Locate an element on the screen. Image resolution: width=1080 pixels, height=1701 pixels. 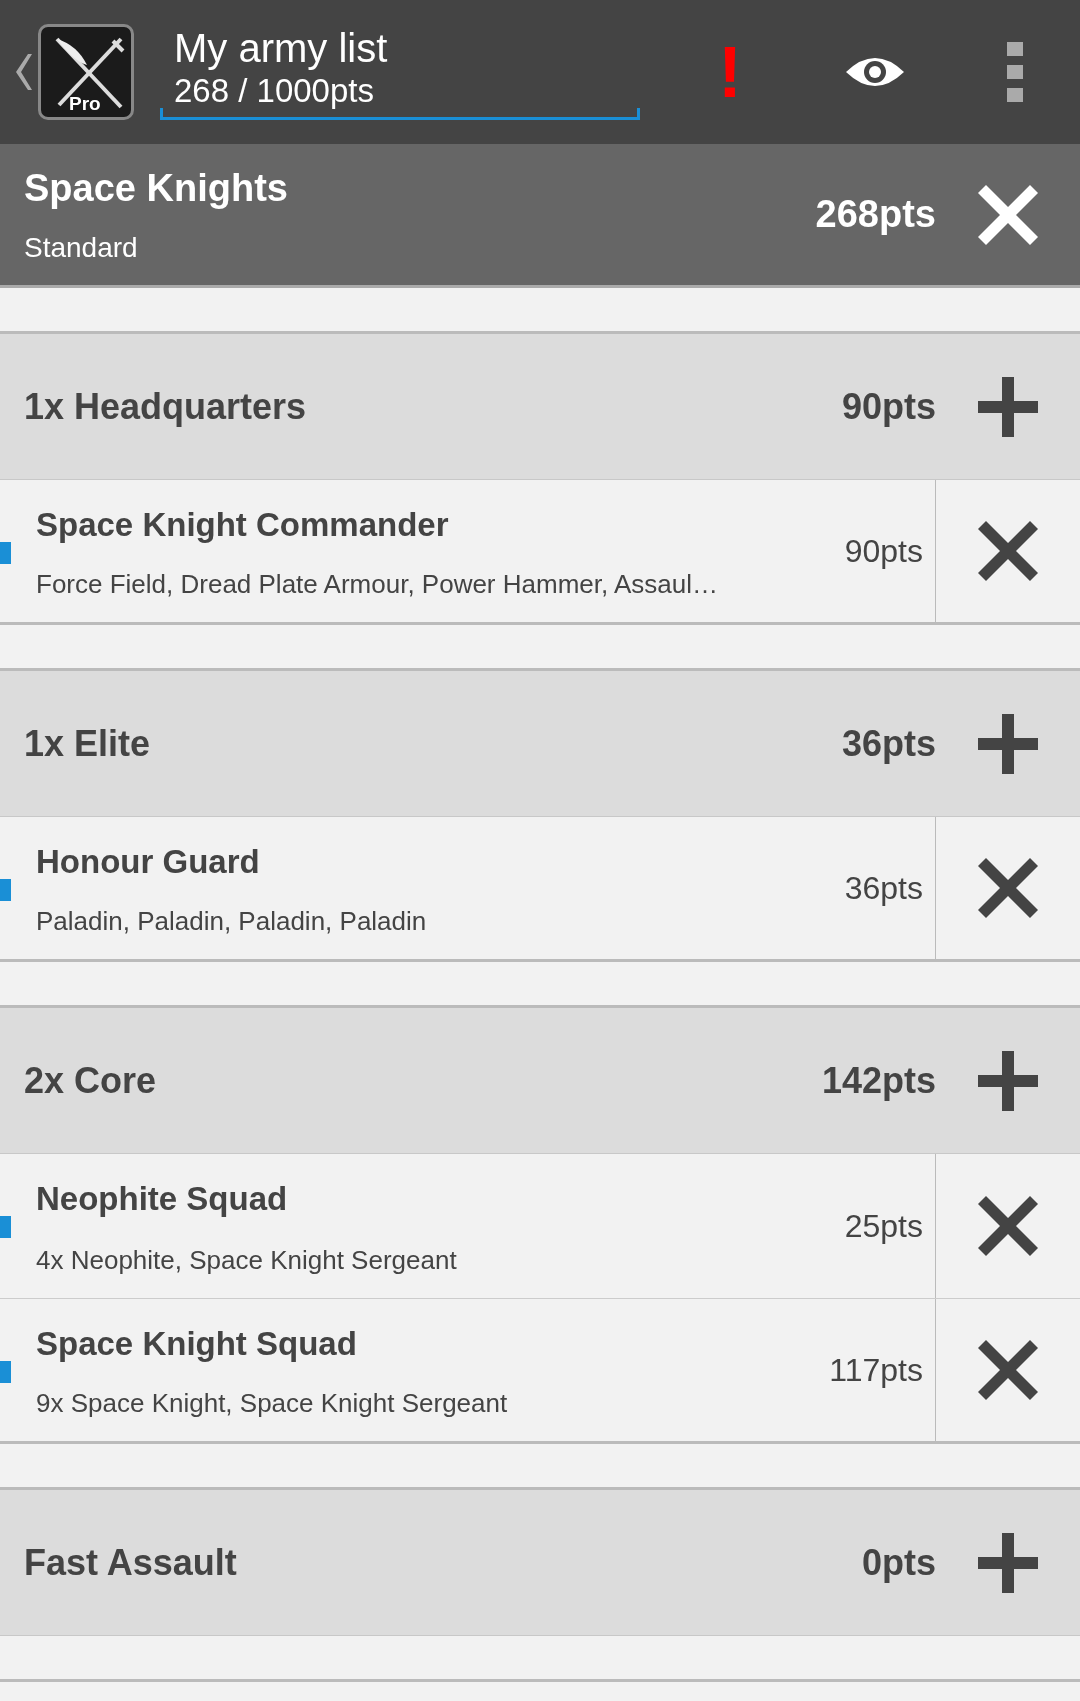
unit-name: Space Knight Commander is located at coordinates (243, 525).